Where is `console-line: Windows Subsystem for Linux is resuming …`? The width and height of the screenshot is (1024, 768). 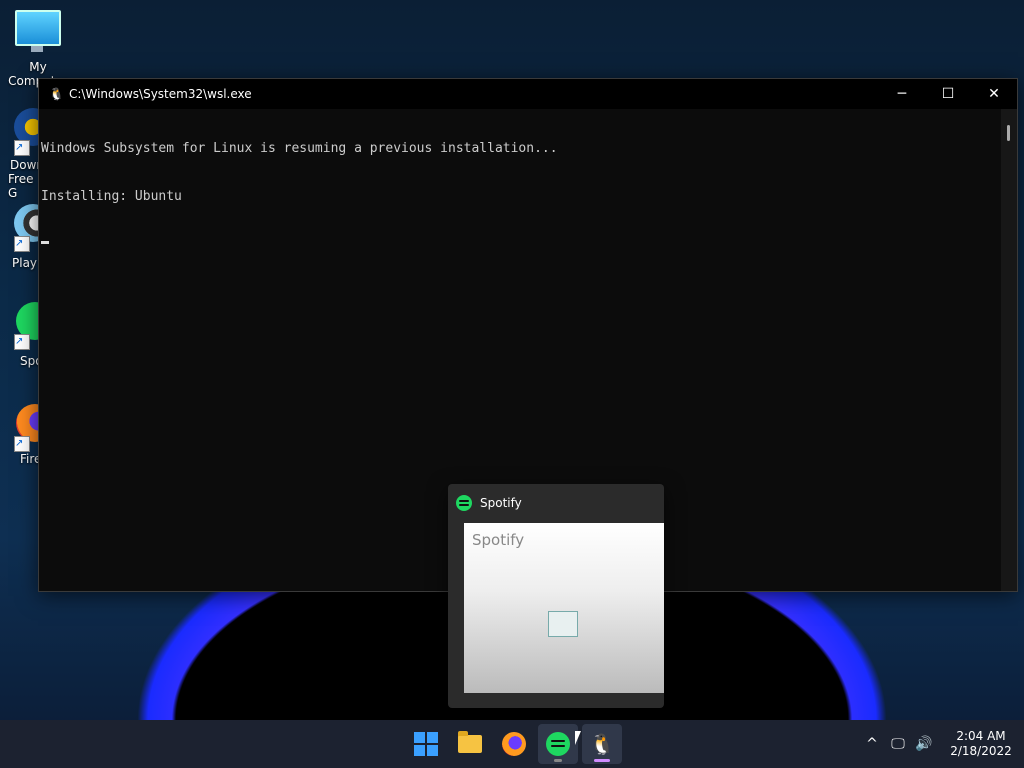
console-line: Windows Subsystem for Linux is resuming … is located at coordinates (299, 148).